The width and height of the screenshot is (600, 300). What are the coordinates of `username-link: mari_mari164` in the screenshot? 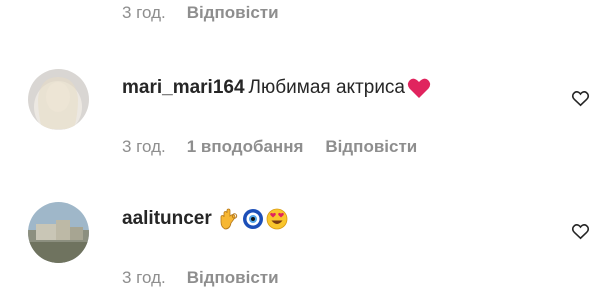 It's located at (183, 88).